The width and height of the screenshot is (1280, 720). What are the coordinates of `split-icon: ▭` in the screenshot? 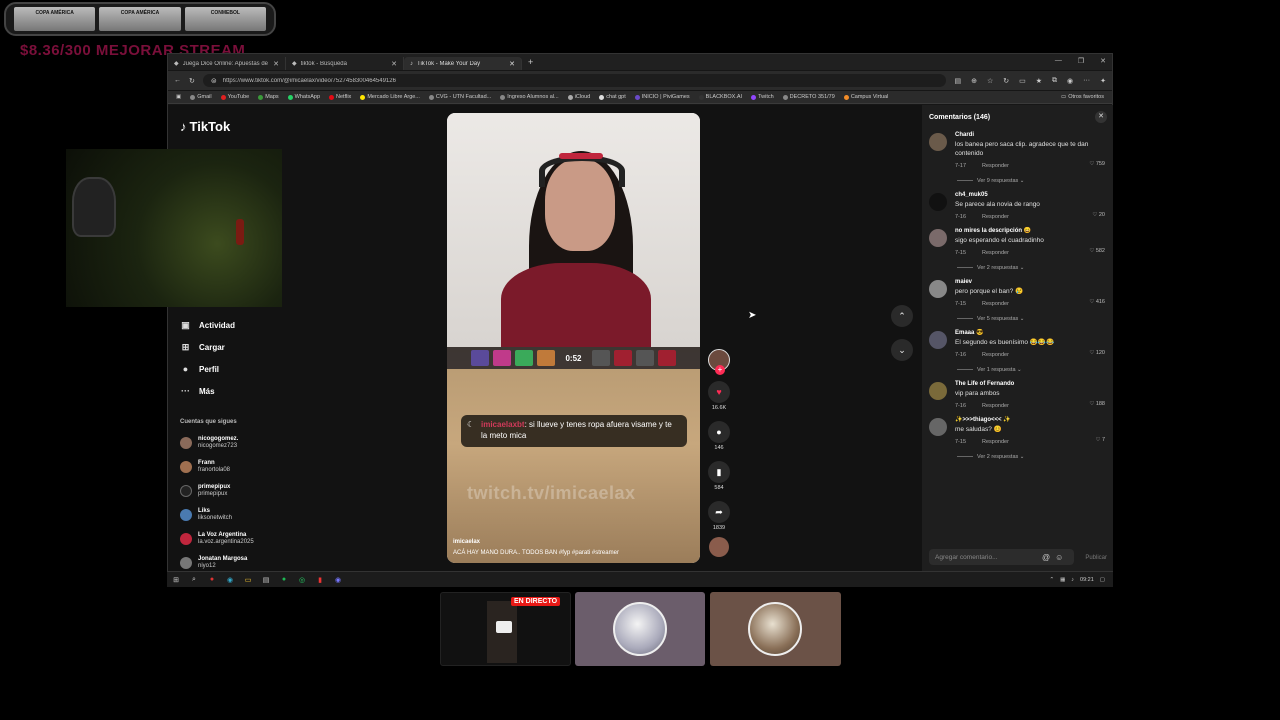 It's located at (1022, 81).